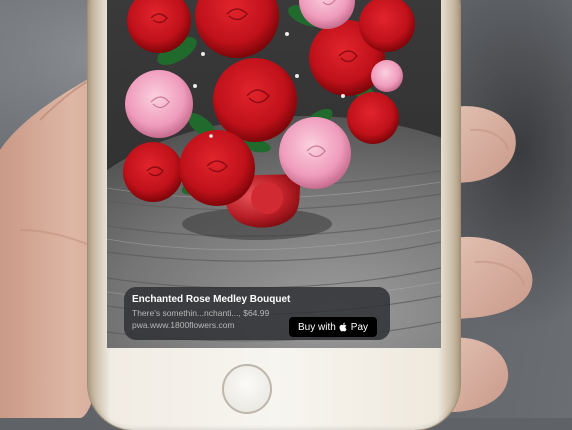 The width and height of the screenshot is (572, 430). I want to click on product-subtitle: There's somethin...nchanti..., $64.99, so click(201, 313).